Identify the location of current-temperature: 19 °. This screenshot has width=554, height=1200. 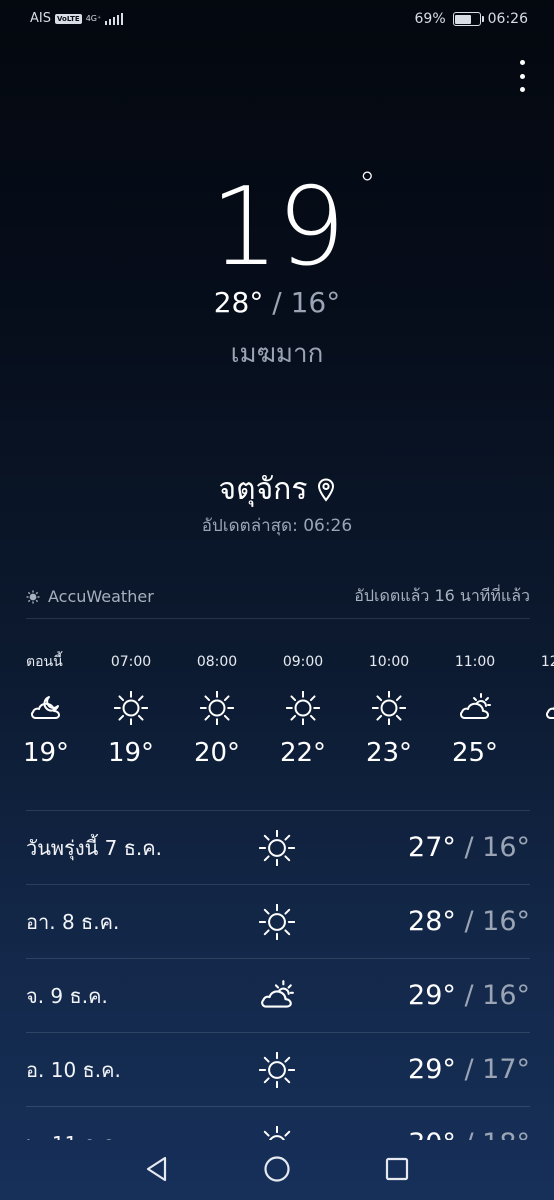
(277, 226).